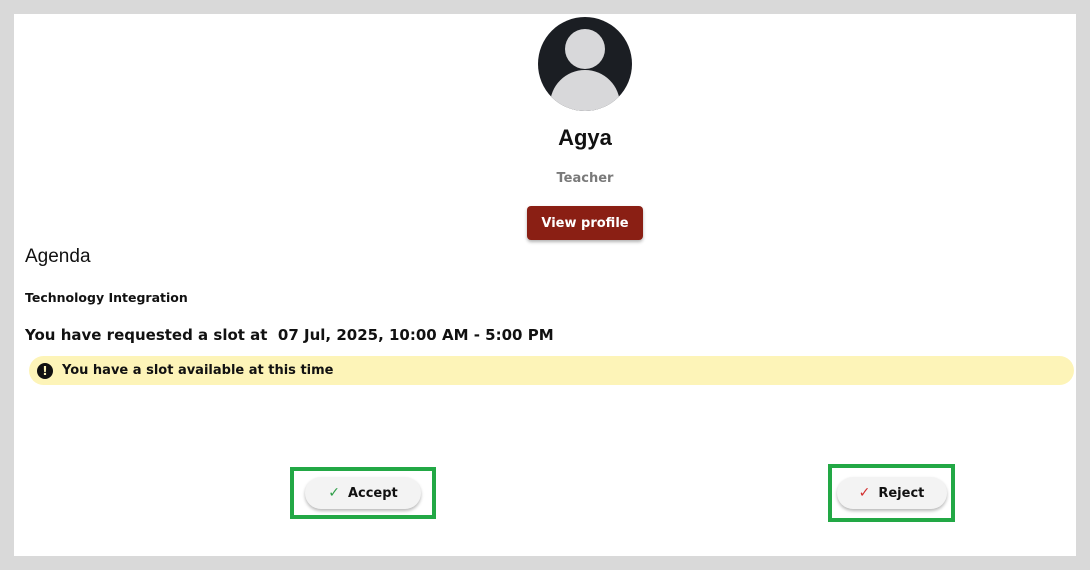 This screenshot has height=570, width=1090. What do you see at coordinates (45, 370) in the screenshot?
I see `exclamation-icon: !` at bounding box center [45, 370].